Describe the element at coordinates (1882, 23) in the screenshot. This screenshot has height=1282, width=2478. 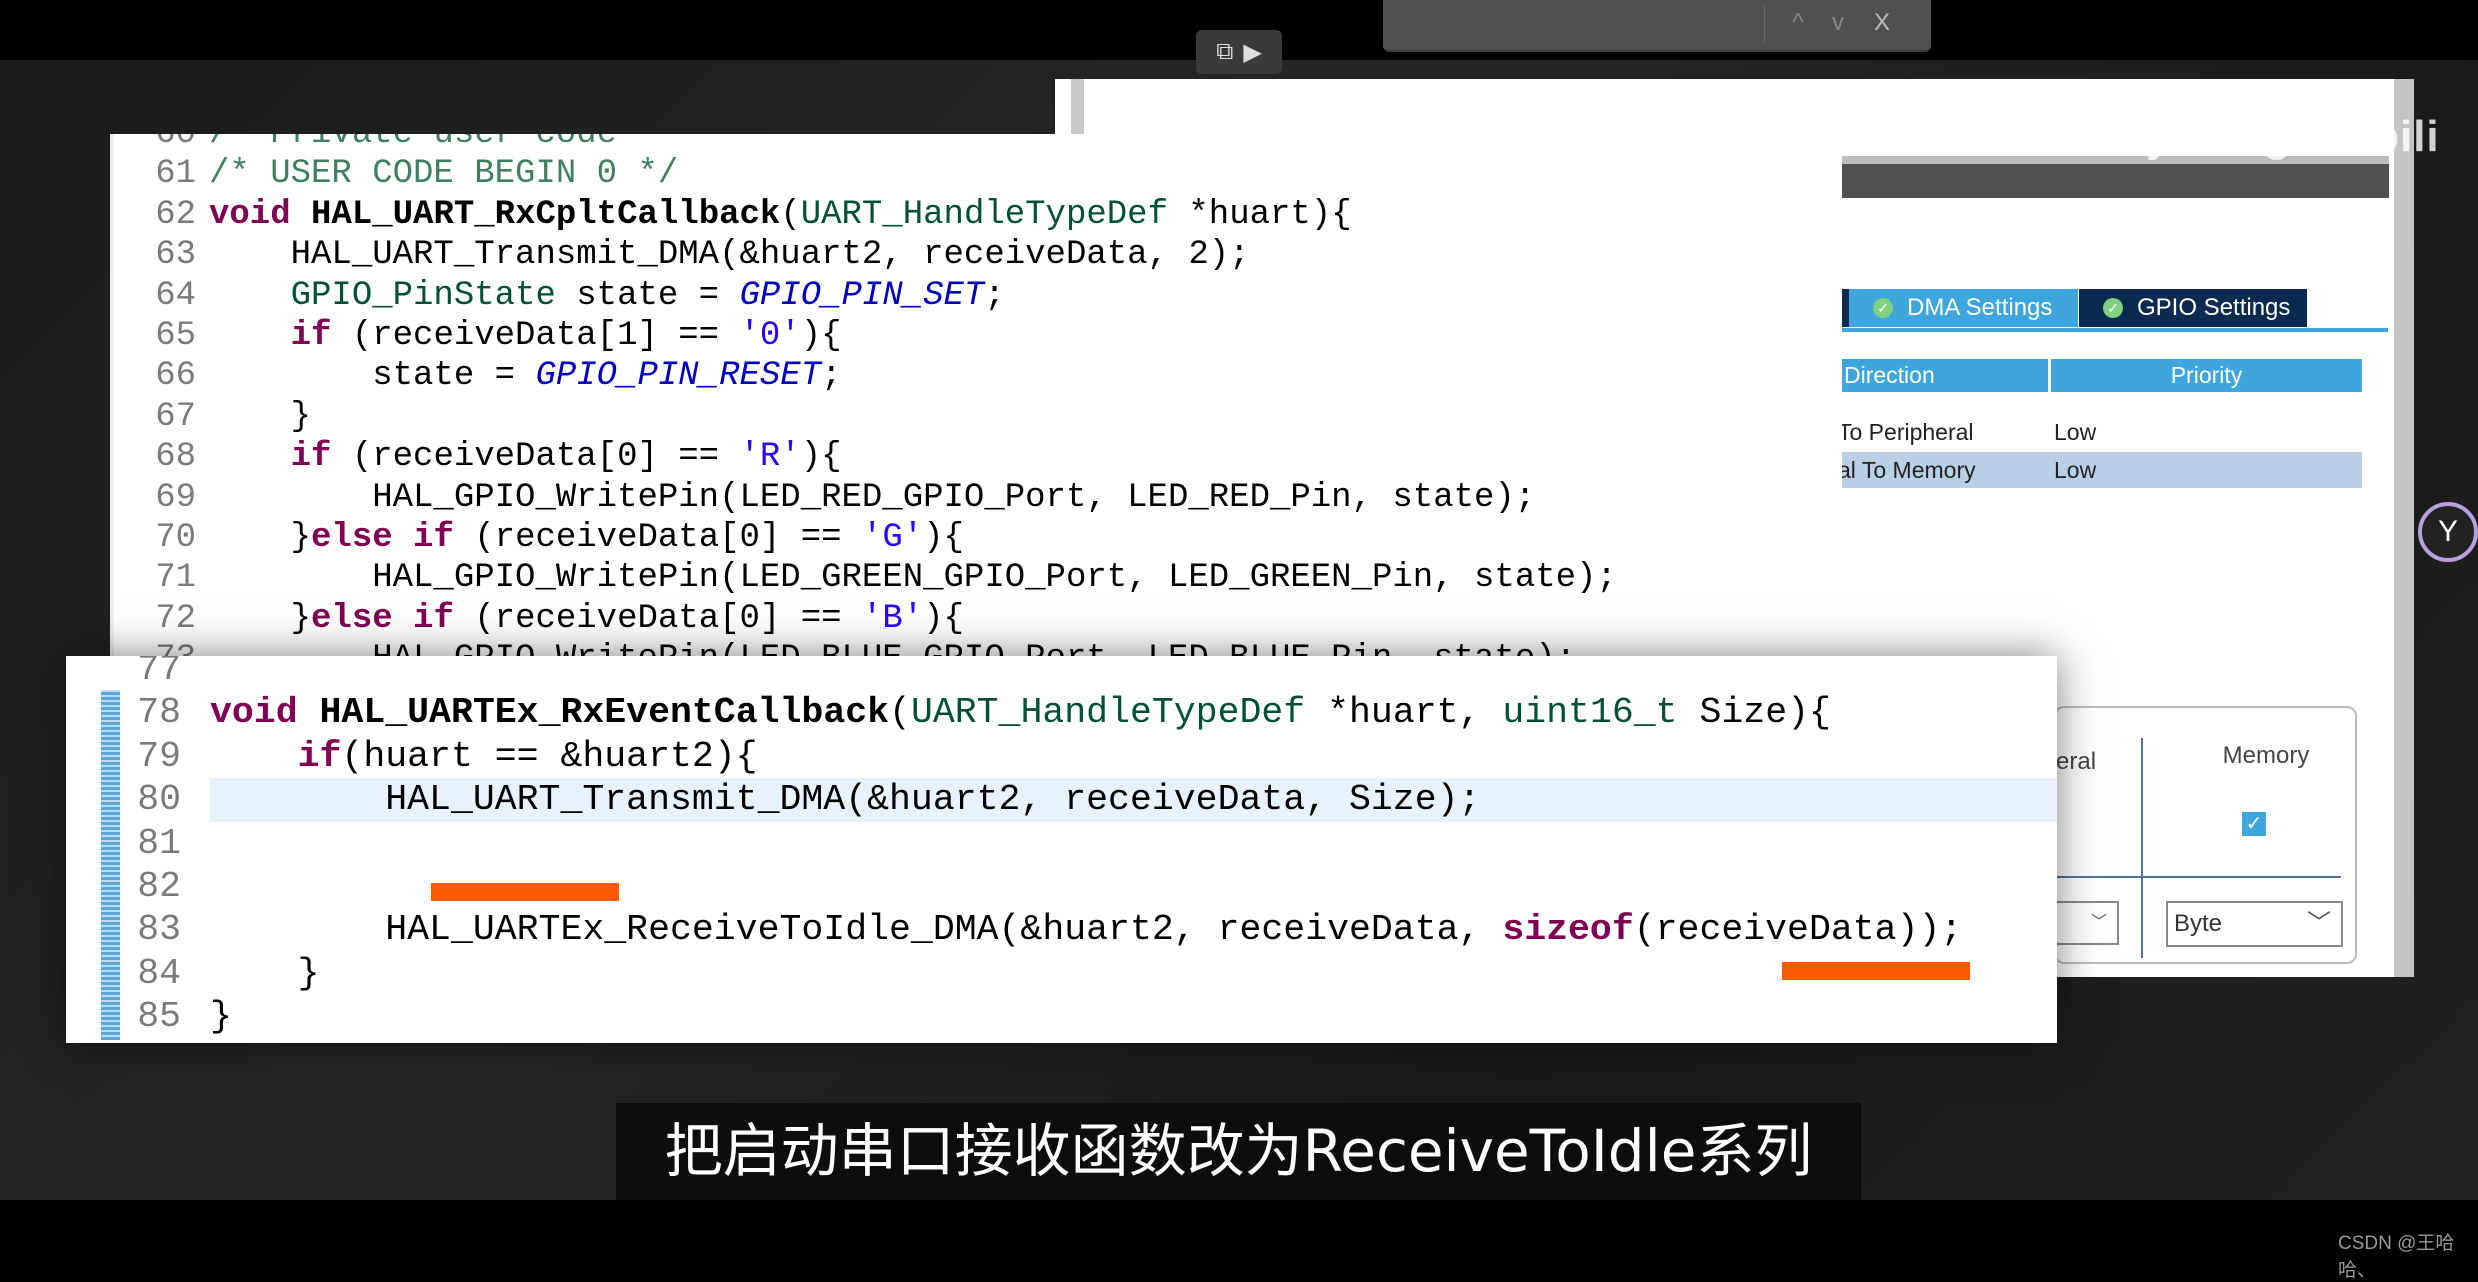
I see `close-icon: X` at that location.